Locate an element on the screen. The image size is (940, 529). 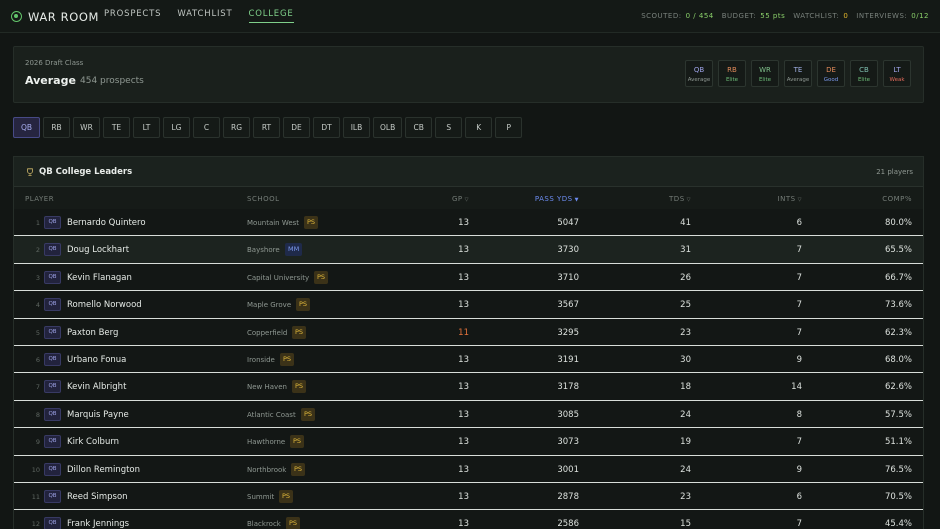
player-name: Kirk Colburn is located at coordinates (93, 442).